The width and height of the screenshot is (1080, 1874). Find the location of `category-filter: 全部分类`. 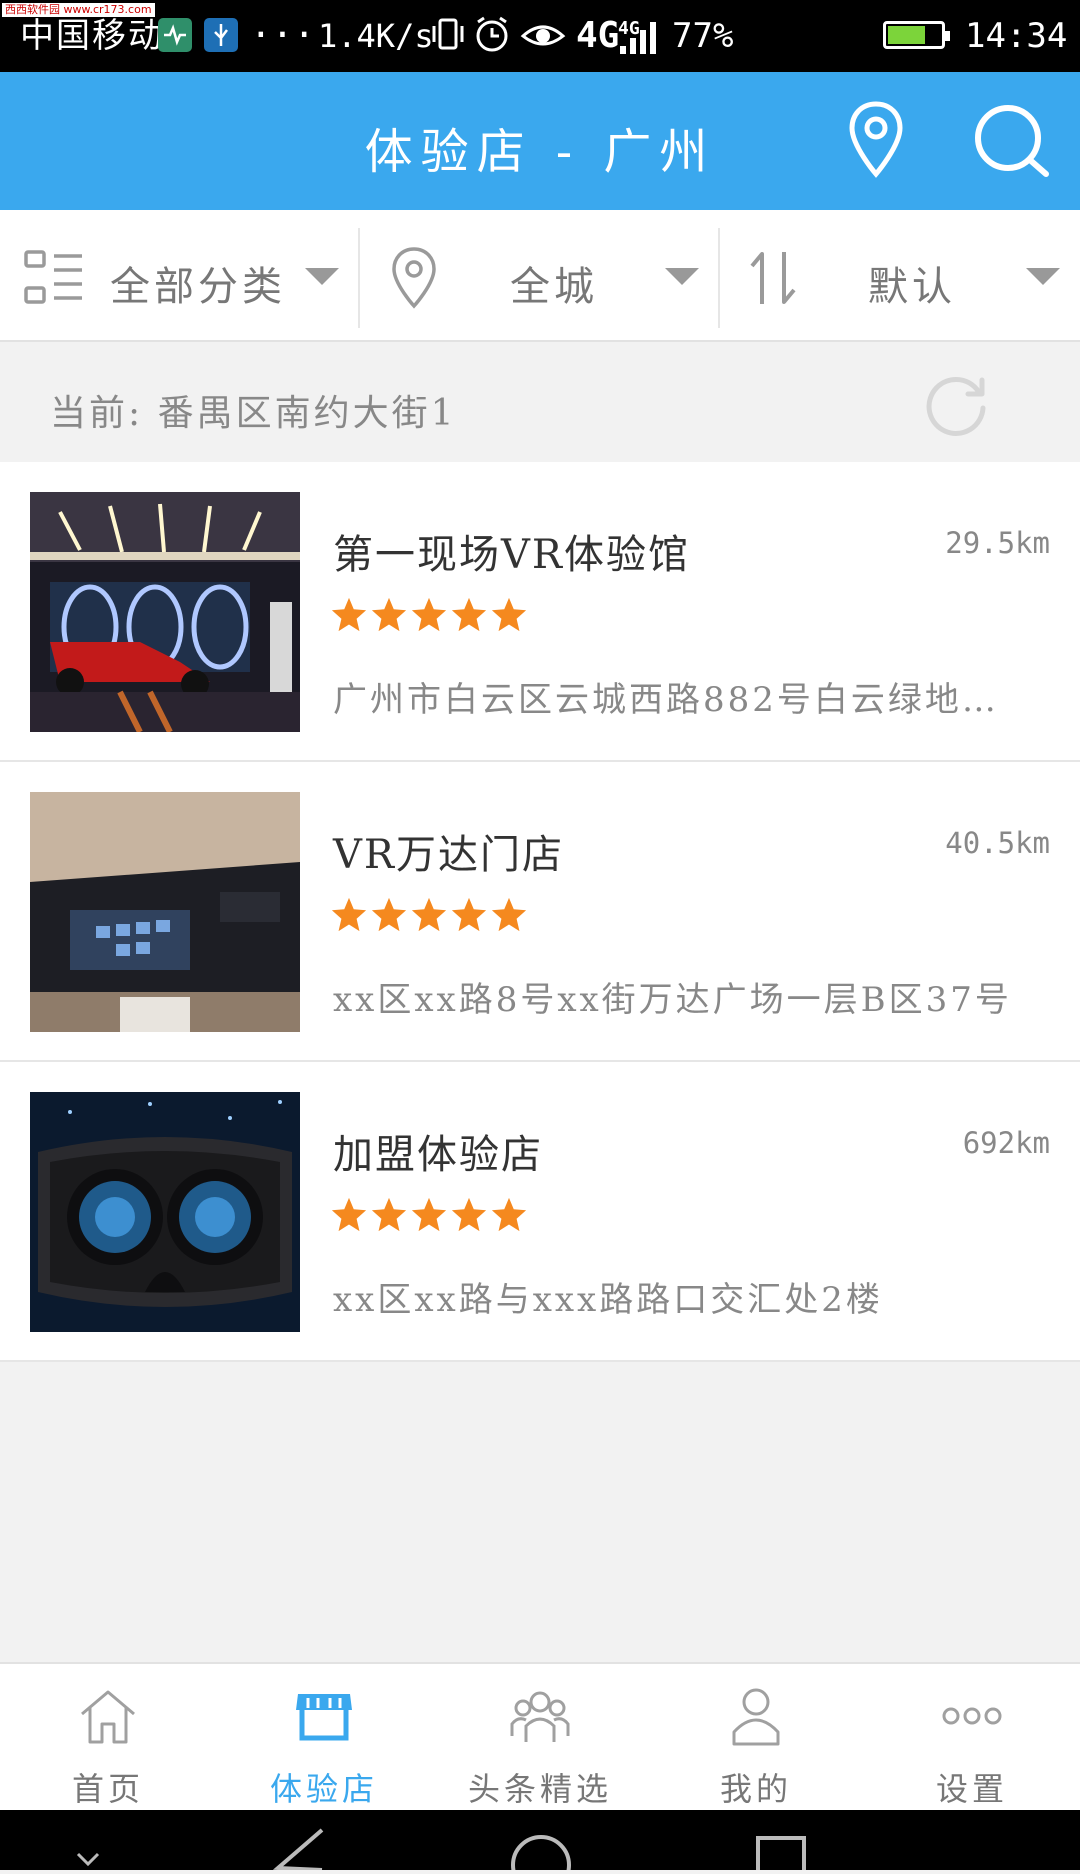

category-filter: 全部分类 is located at coordinates (179, 275).